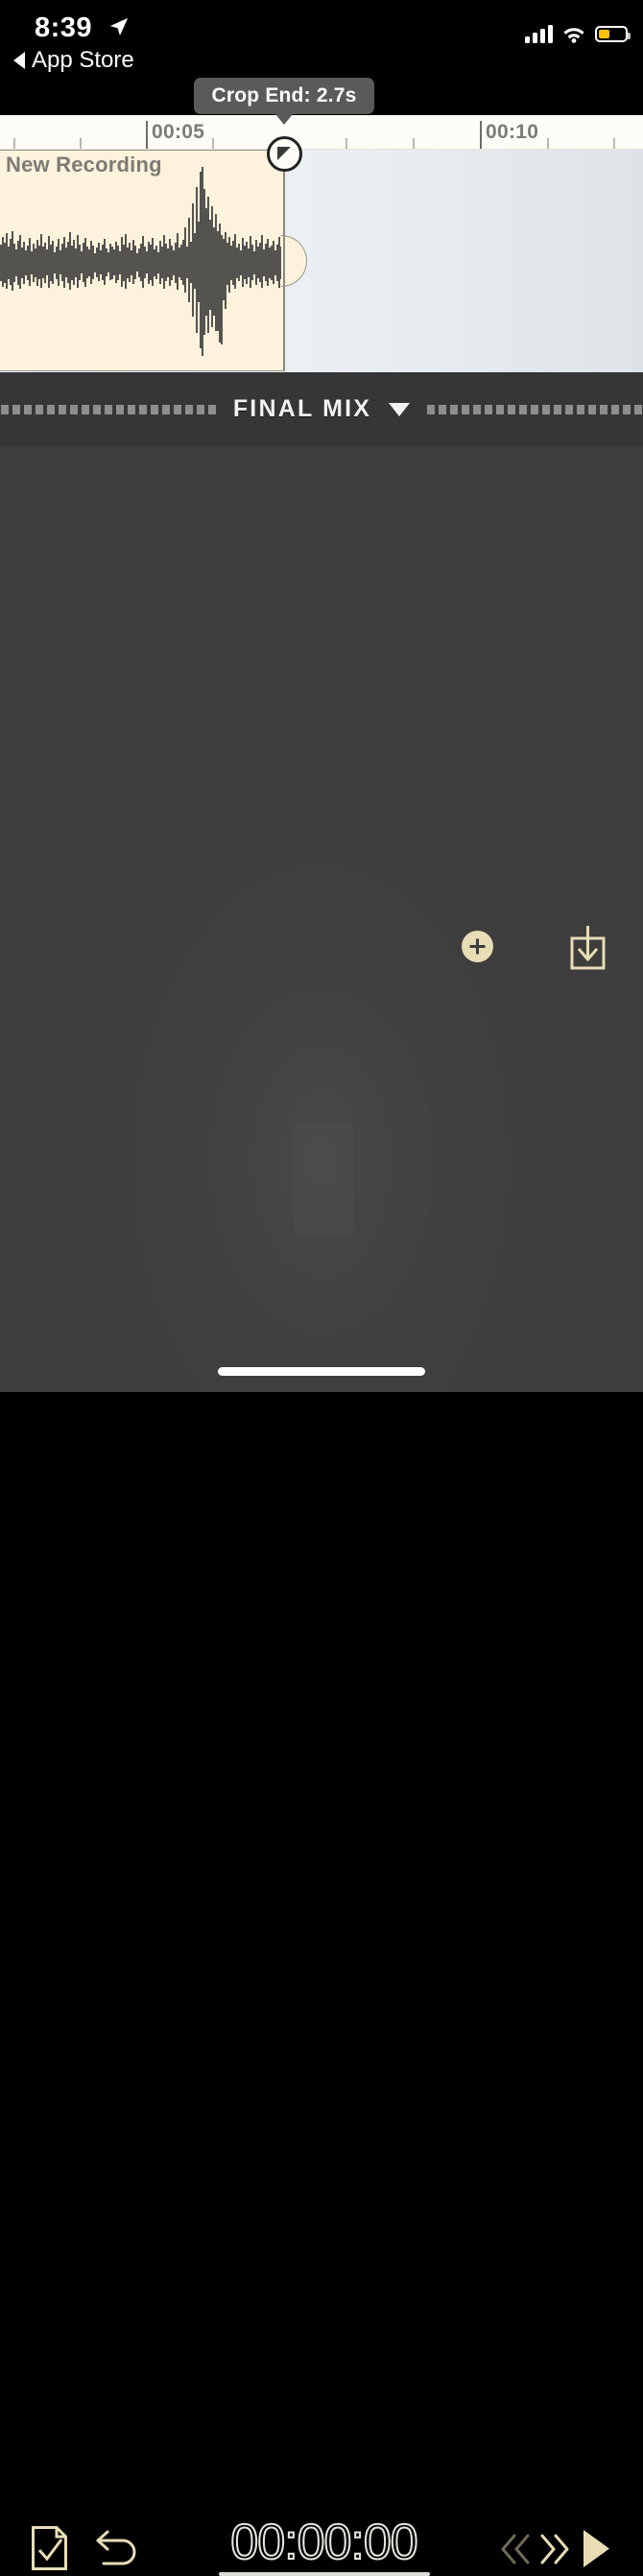 The image size is (643, 2576). I want to click on cellular-bars-icon, so click(539, 34).